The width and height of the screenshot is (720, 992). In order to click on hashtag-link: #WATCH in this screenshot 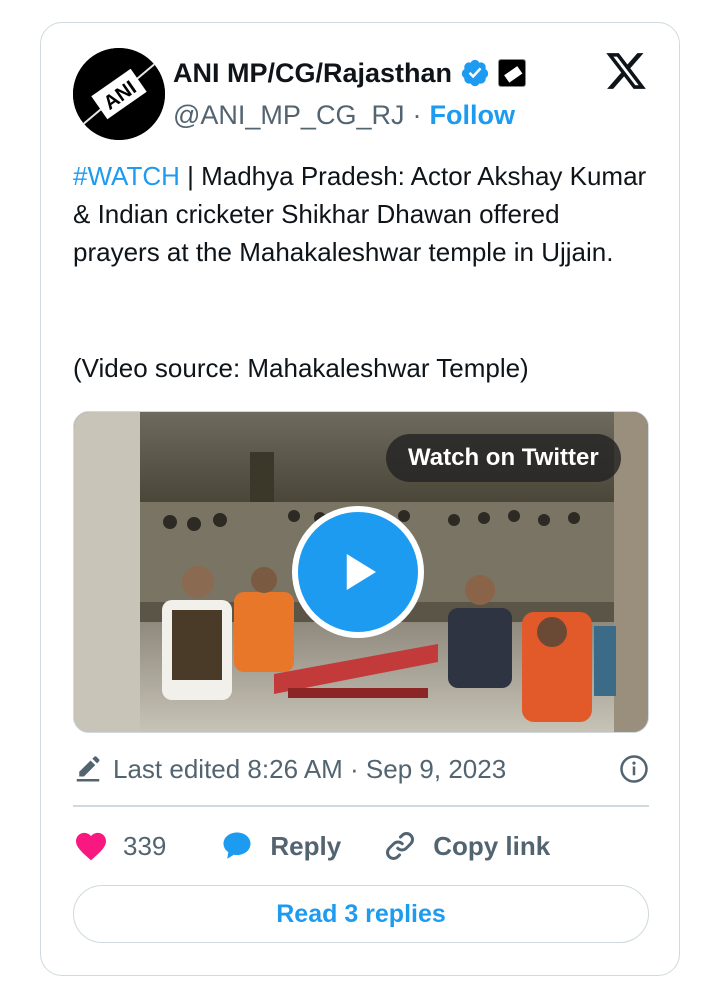, I will do `click(126, 176)`.